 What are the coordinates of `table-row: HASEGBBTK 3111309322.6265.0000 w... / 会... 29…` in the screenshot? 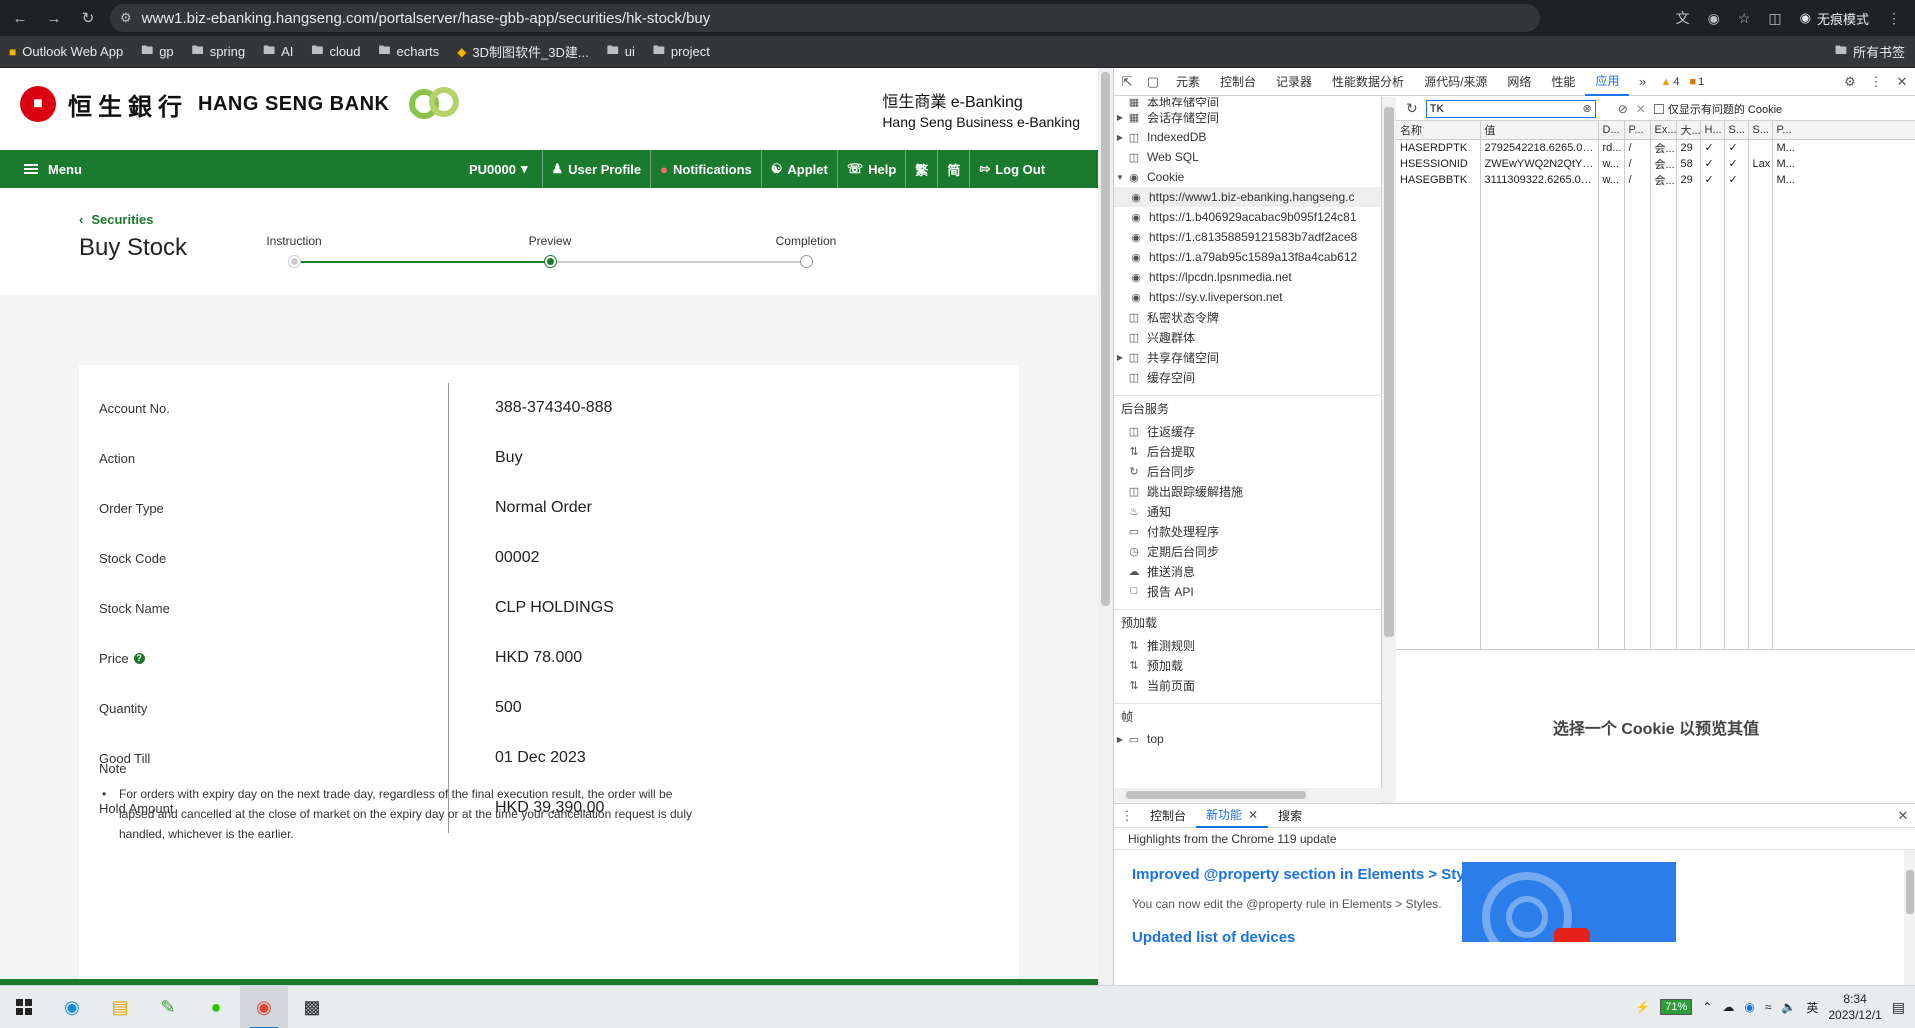 It's located at (1655, 179).